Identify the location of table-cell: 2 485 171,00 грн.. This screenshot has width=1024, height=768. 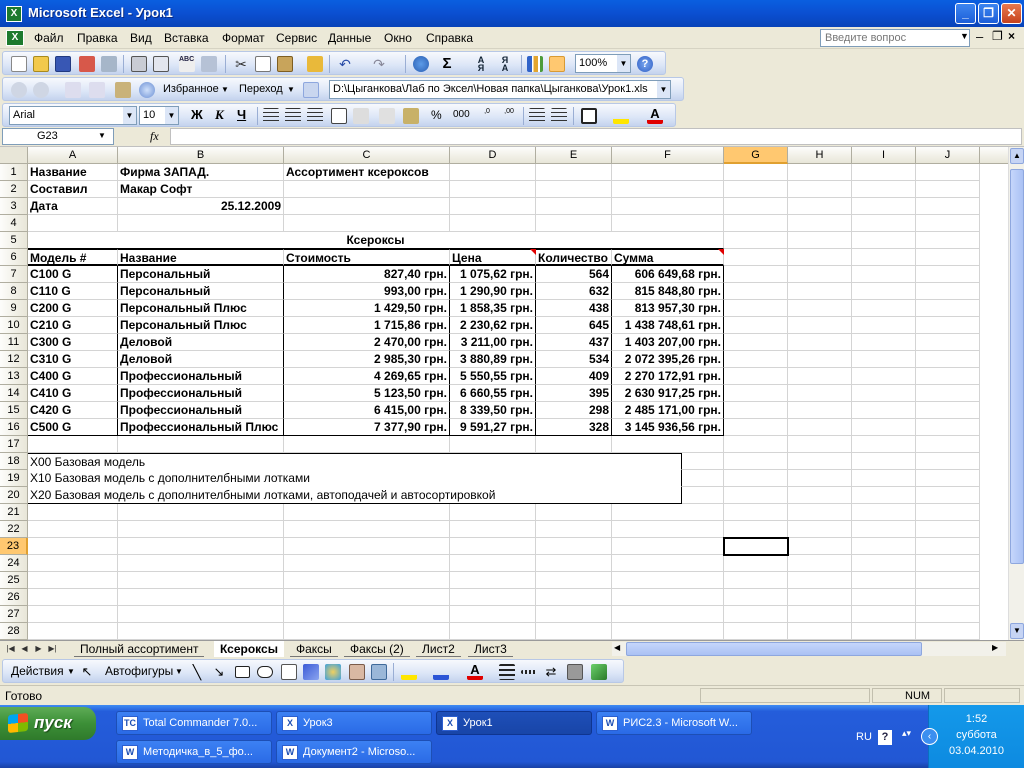
(668, 410).